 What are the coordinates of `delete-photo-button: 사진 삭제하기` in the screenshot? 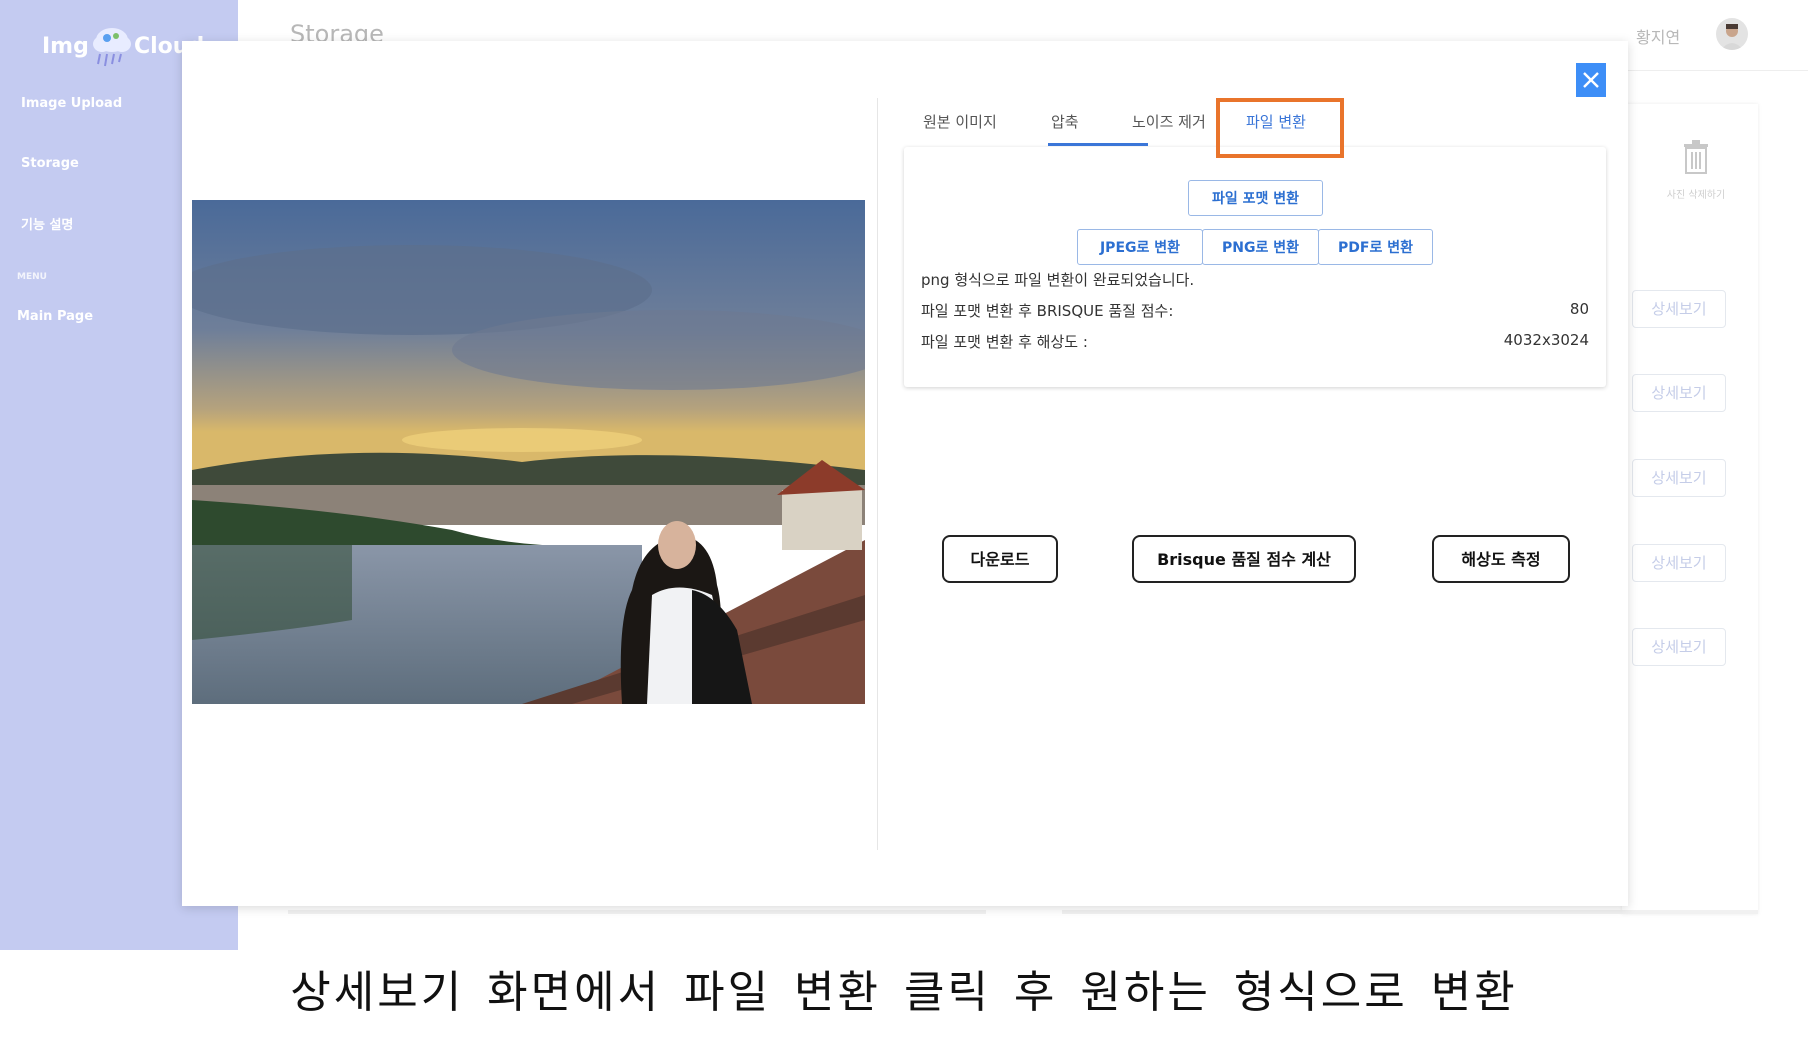 It's located at (1696, 170).